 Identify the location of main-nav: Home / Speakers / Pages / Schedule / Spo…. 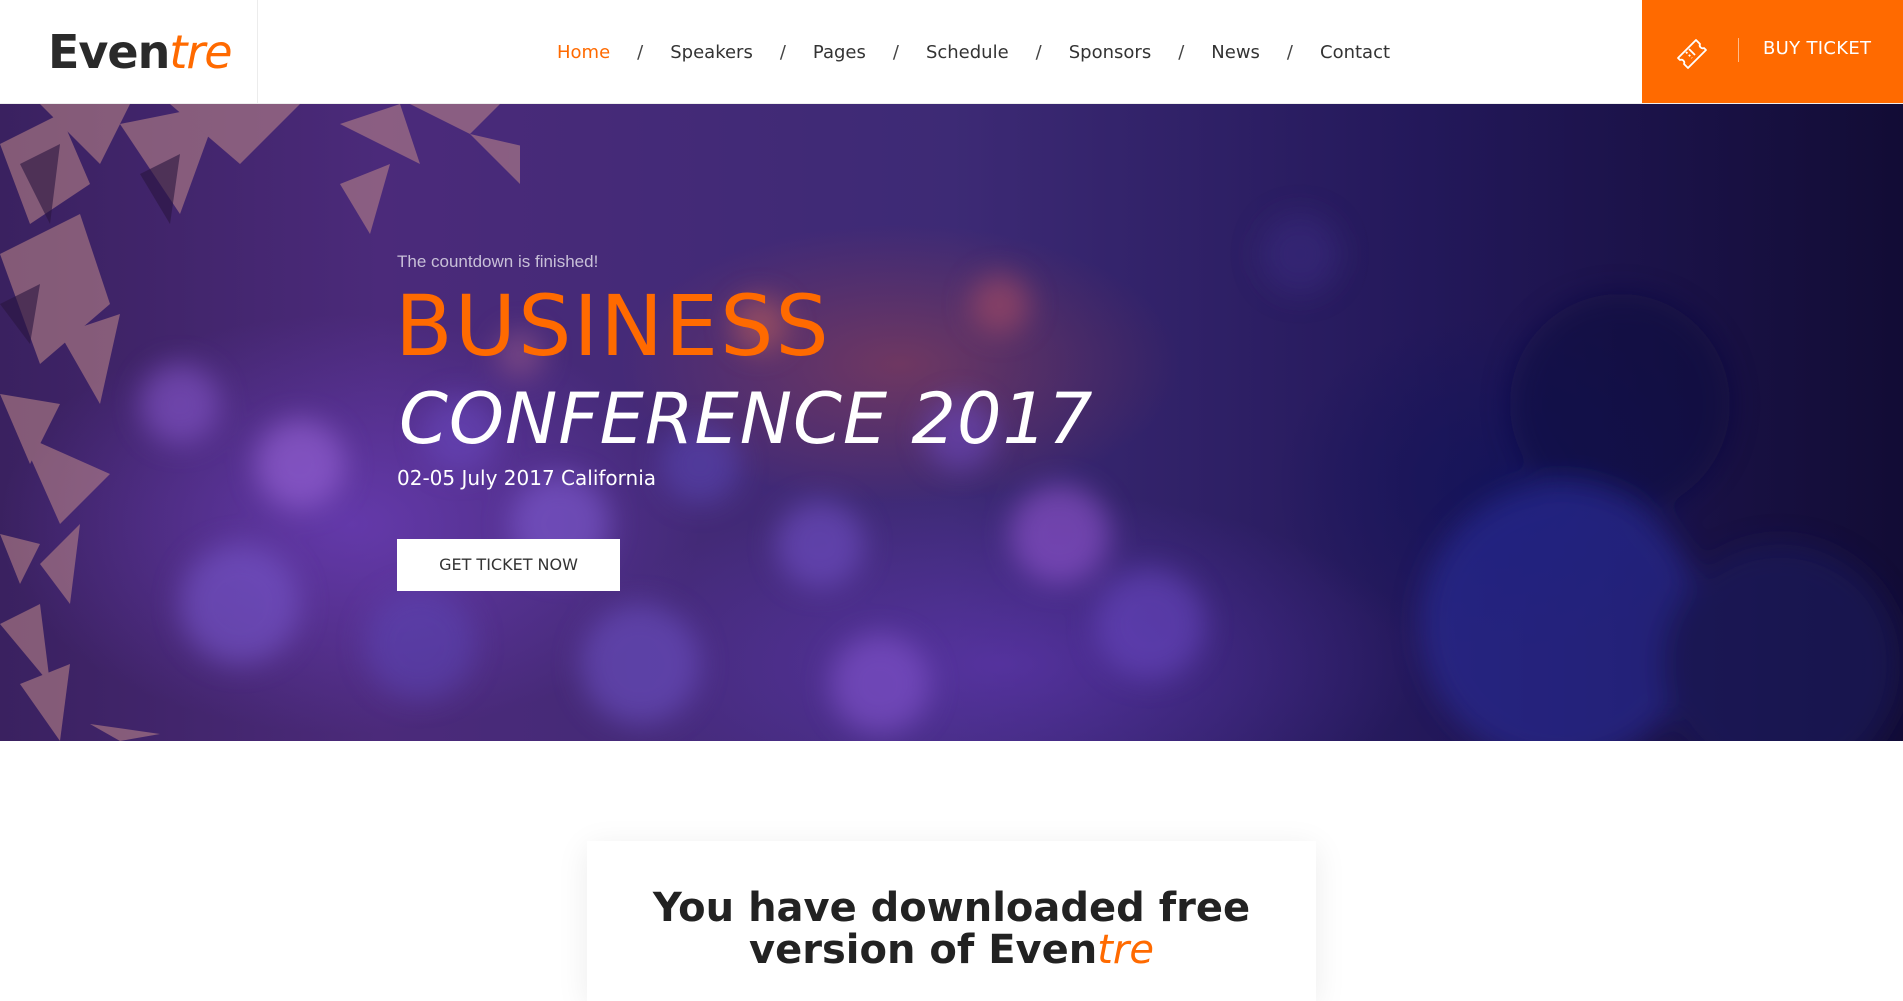
(973, 52).